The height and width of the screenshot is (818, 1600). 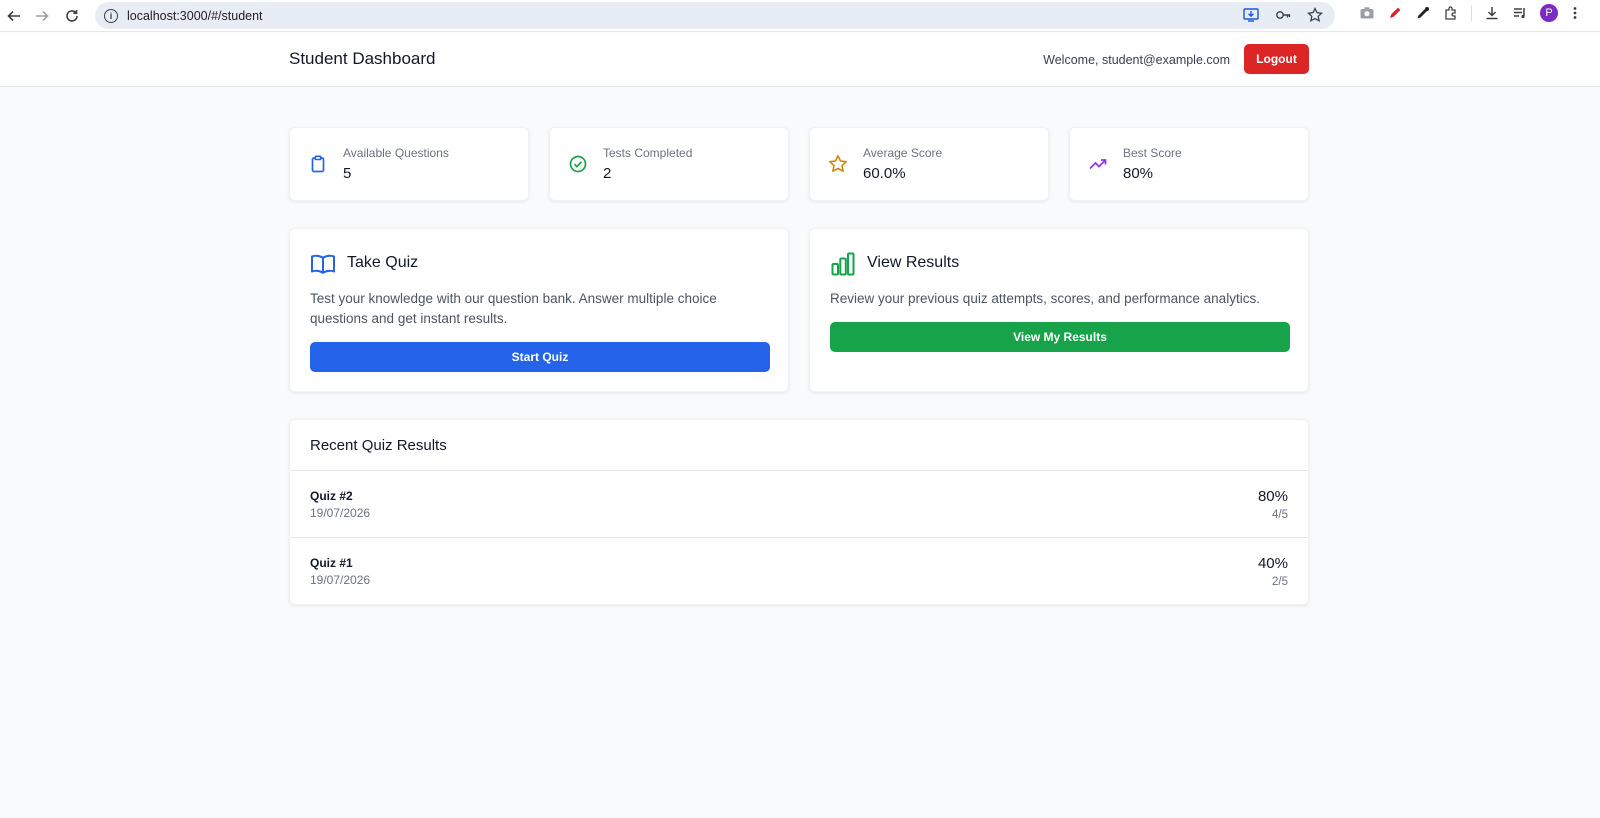 What do you see at coordinates (540, 357) in the screenshot?
I see `start-quiz-button: Start Quiz` at bounding box center [540, 357].